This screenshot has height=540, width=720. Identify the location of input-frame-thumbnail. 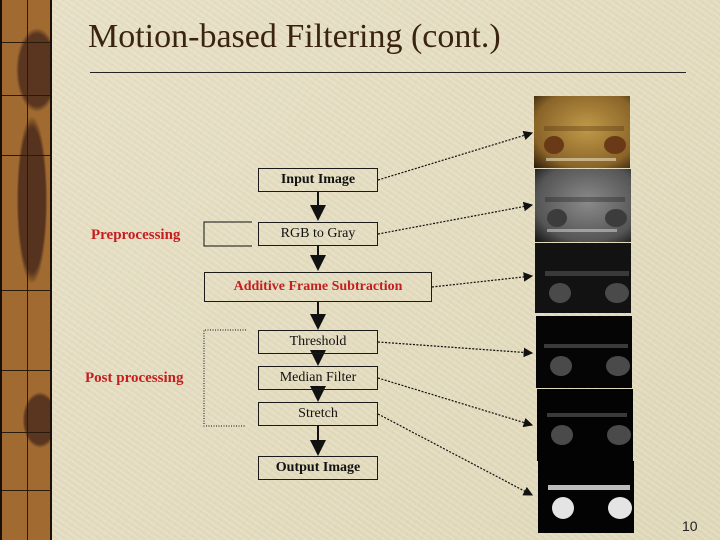
(582, 132).